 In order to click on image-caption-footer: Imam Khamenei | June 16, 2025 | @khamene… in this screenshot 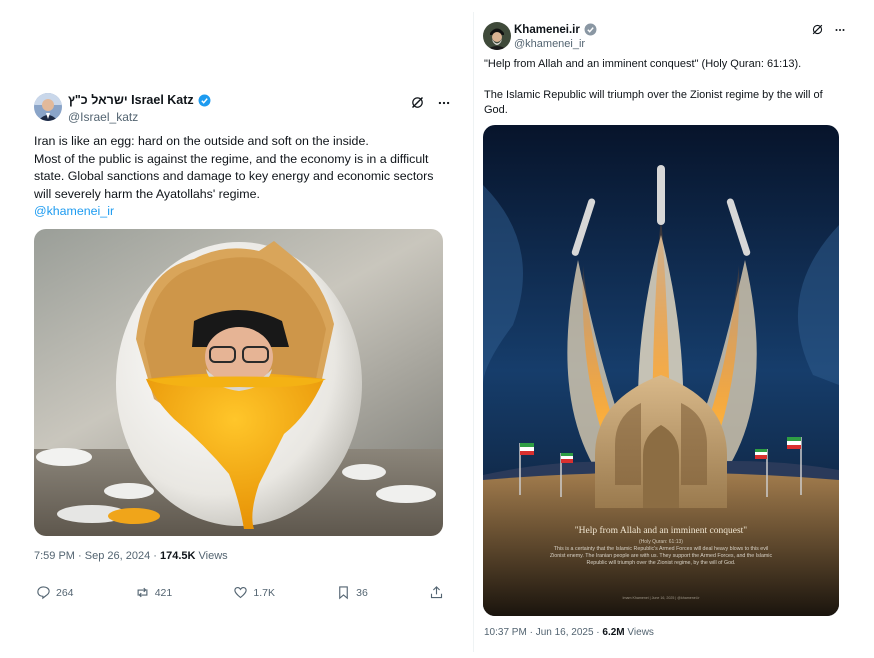, I will do `click(661, 598)`.